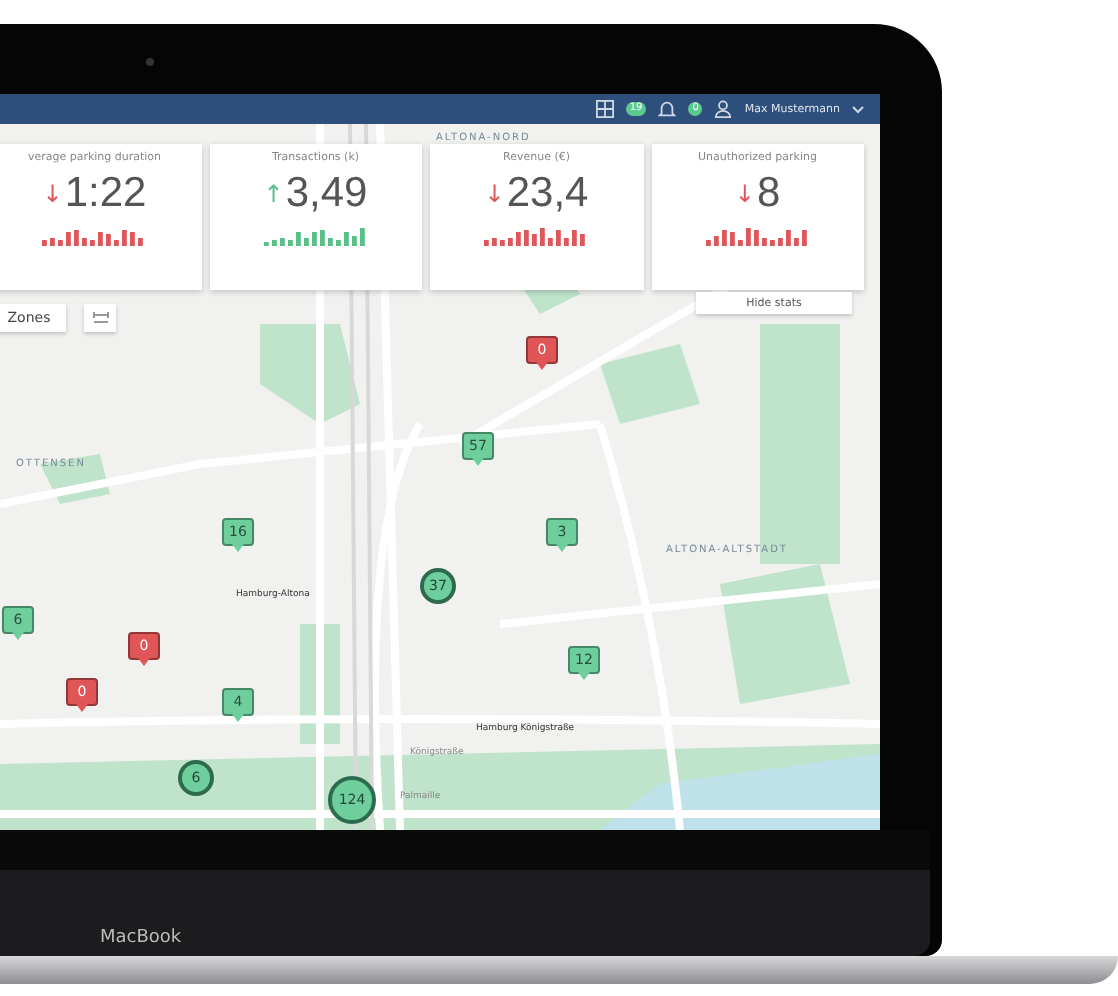 The image size is (1118, 996). What do you see at coordinates (326, 194) in the screenshot?
I see `stat-value: 3,49` at bounding box center [326, 194].